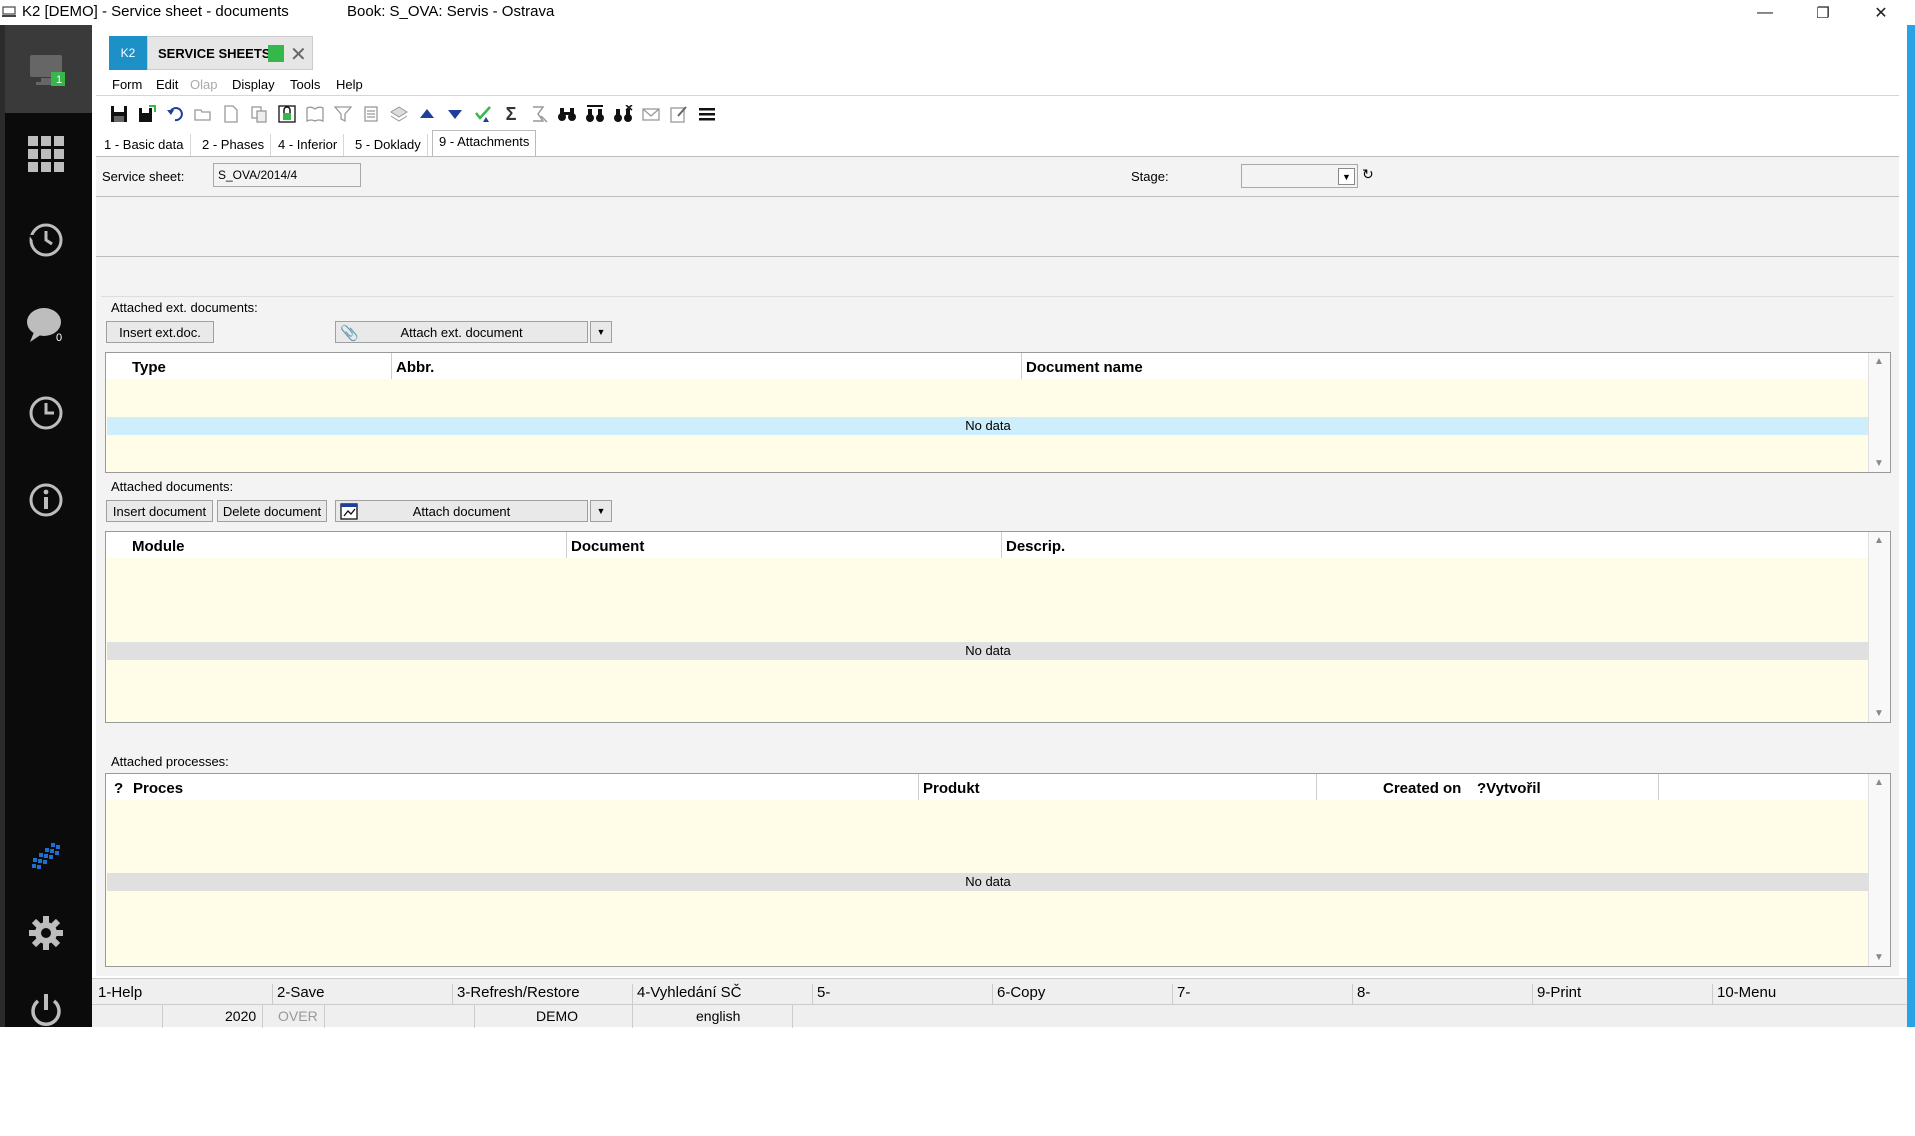  Describe the element at coordinates (118, 994) in the screenshot. I see `fkey-help: 1-Help` at that location.